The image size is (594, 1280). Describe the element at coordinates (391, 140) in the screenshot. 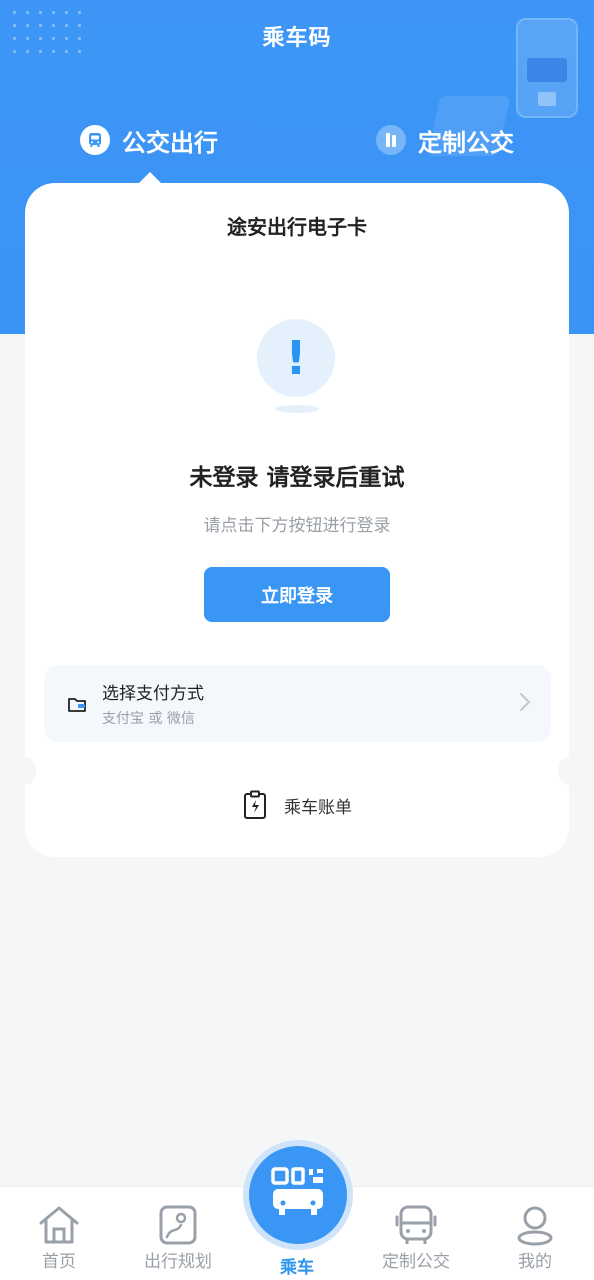

I see `custom-bus-icon` at that location.